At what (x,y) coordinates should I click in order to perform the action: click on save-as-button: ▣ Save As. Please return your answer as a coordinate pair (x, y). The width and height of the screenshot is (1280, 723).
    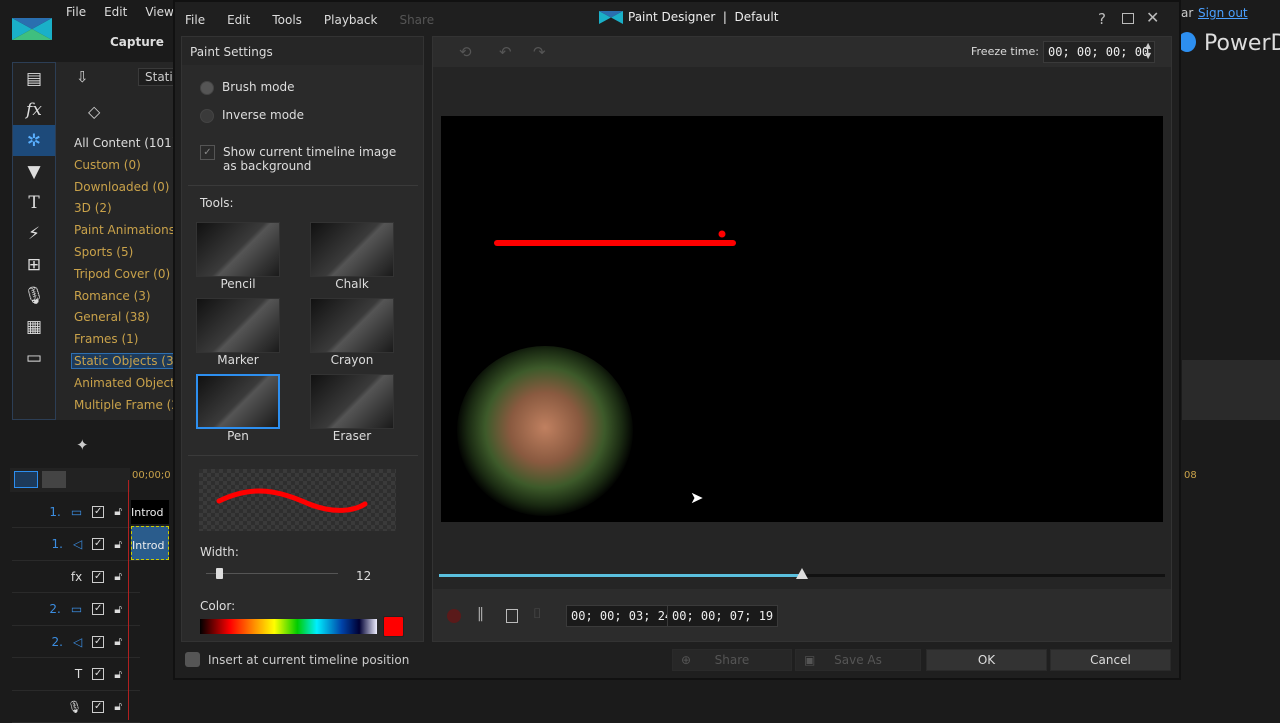
    Looking at the image, I should click on (858, 660).